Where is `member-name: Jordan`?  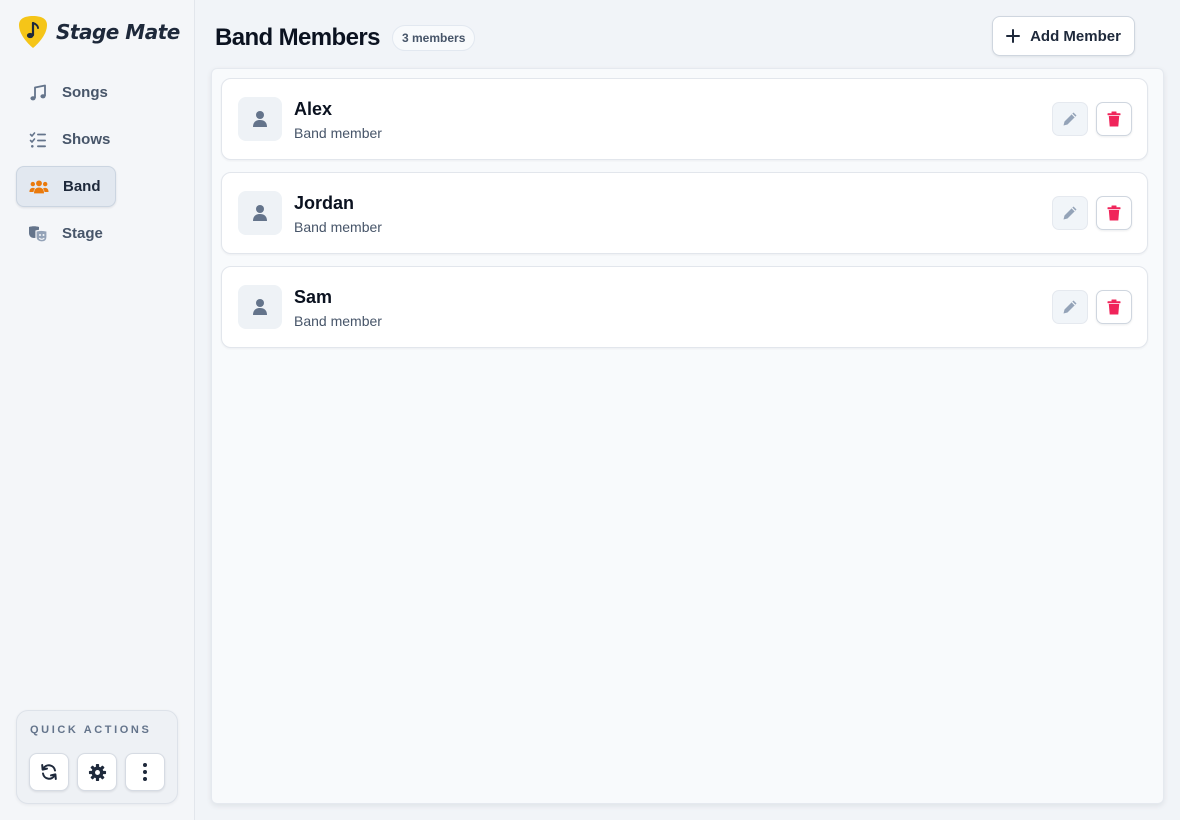
member-name: Jordan is located at coordinates (324, 203).